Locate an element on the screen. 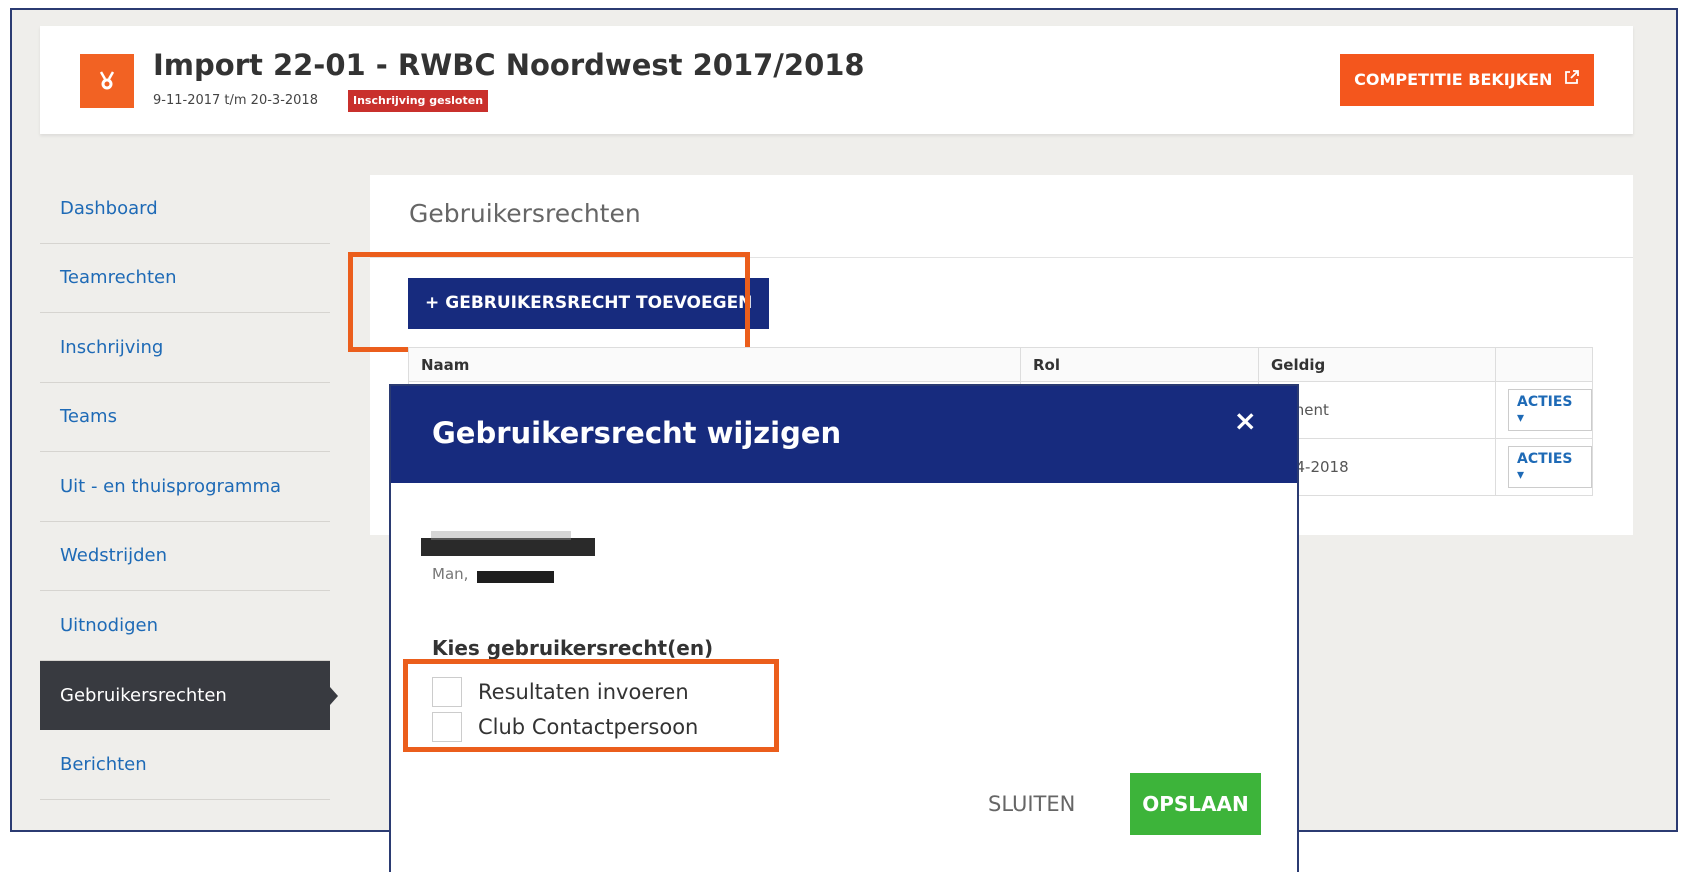  highlight-box-add-button is located at coordinates (549, 302).